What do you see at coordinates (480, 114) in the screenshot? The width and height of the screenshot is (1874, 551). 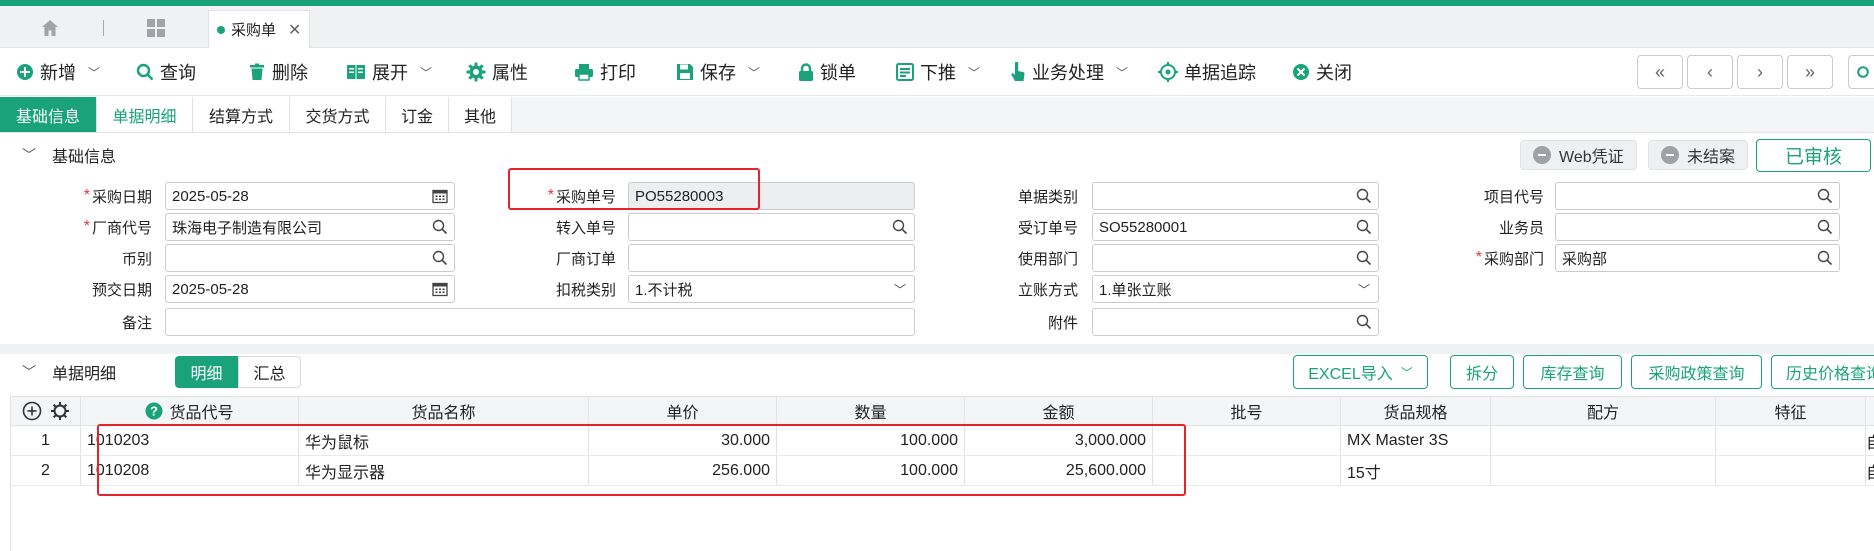 I see `tab-other: 其他` at bounding box center [480, 114].